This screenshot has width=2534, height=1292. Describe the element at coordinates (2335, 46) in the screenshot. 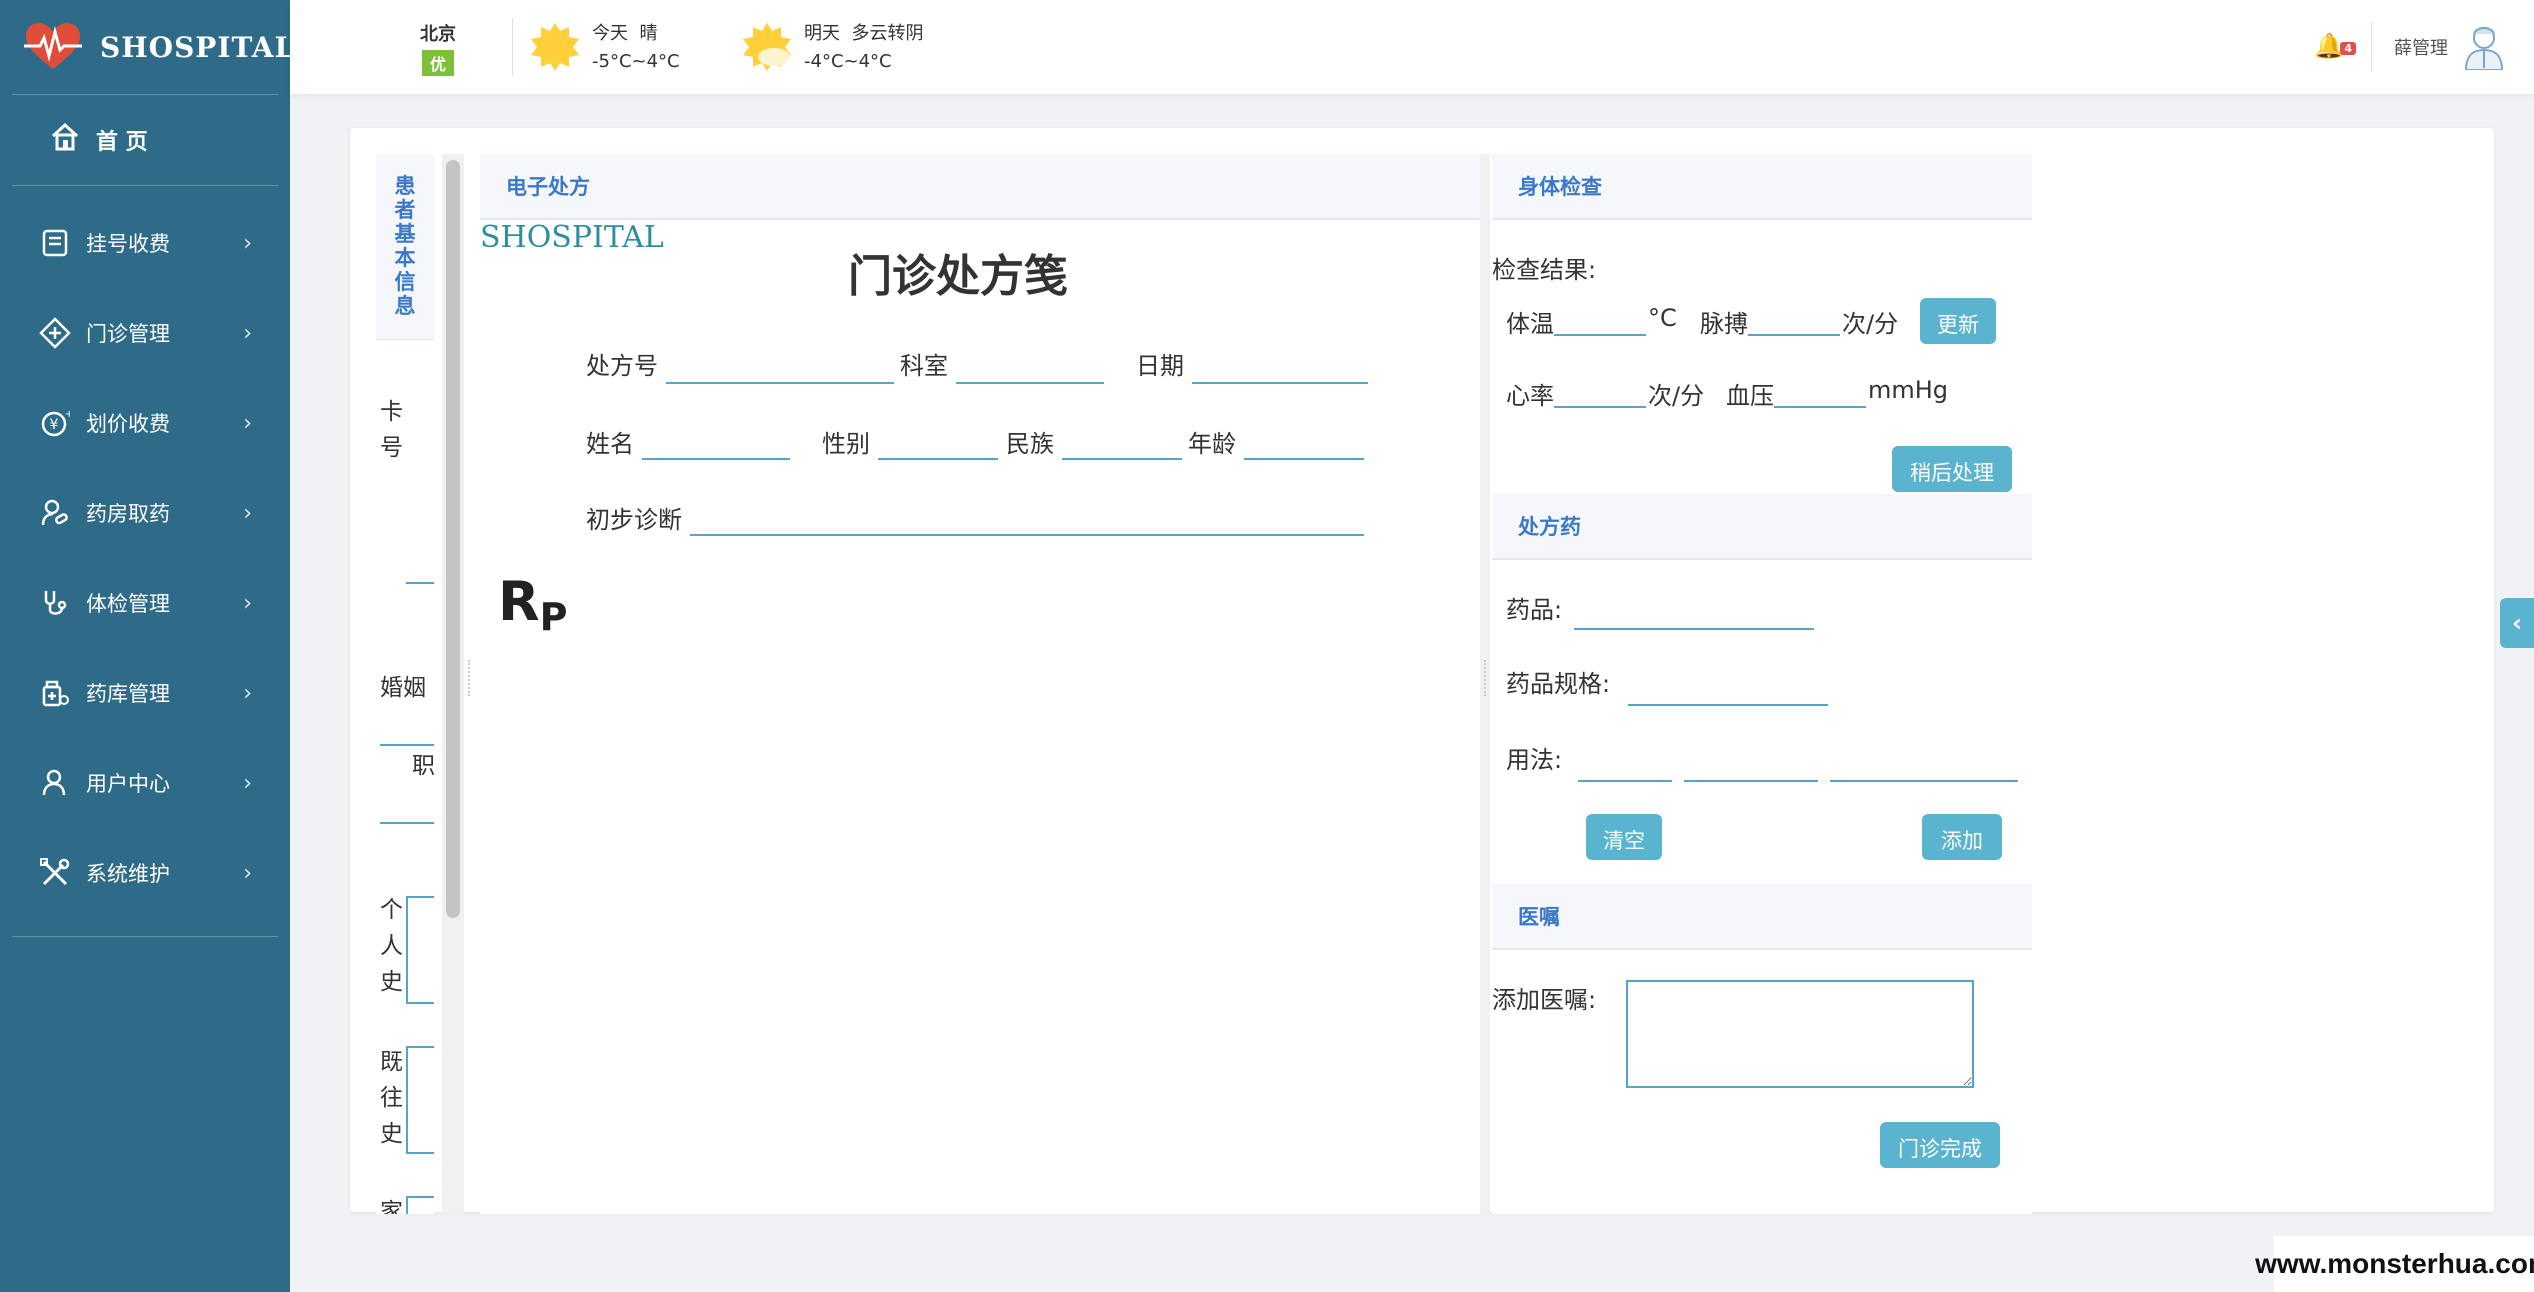

I see `notification-bell: 🔔 4` at that location.